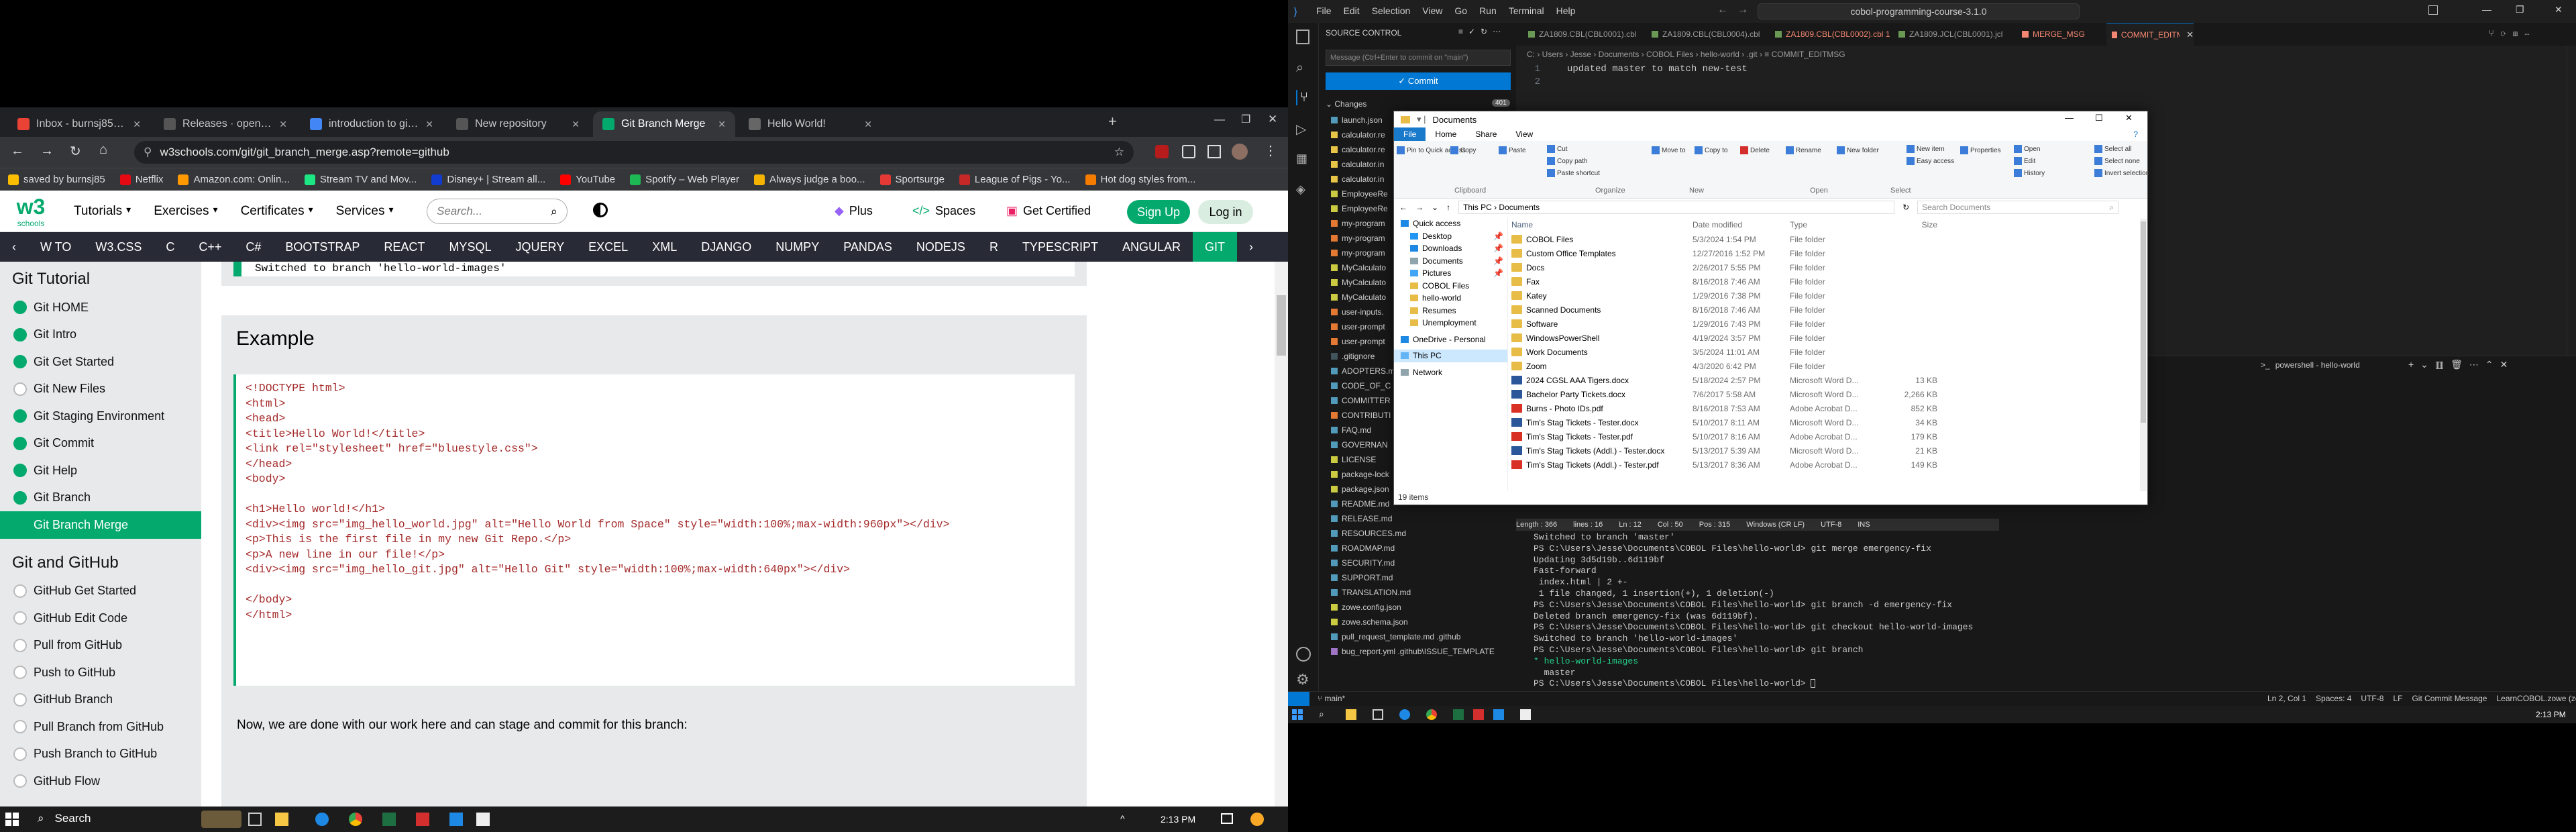  Describe the element at coordinates (1421, 120) in the screenshot. I see `quick-access-toolbar: ▾ |` at that location.